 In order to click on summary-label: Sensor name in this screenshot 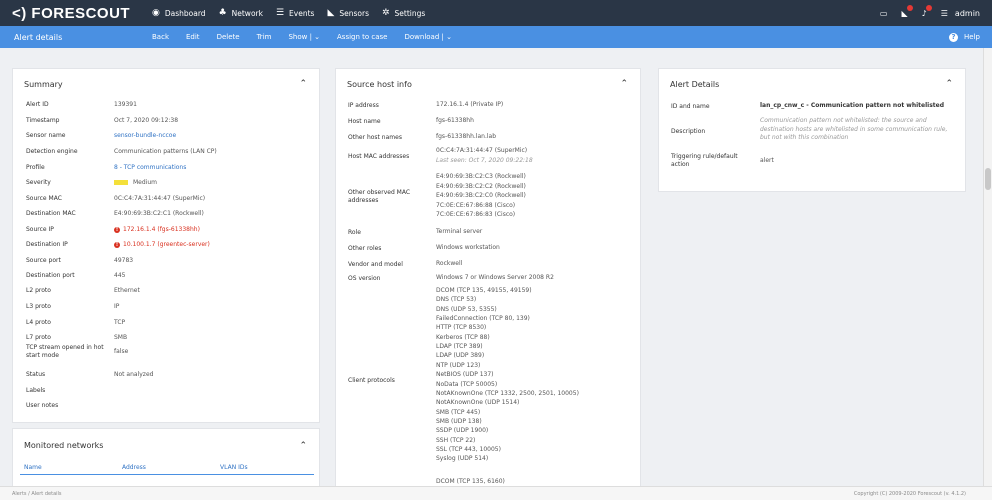, I will do `click(46, 135)`.